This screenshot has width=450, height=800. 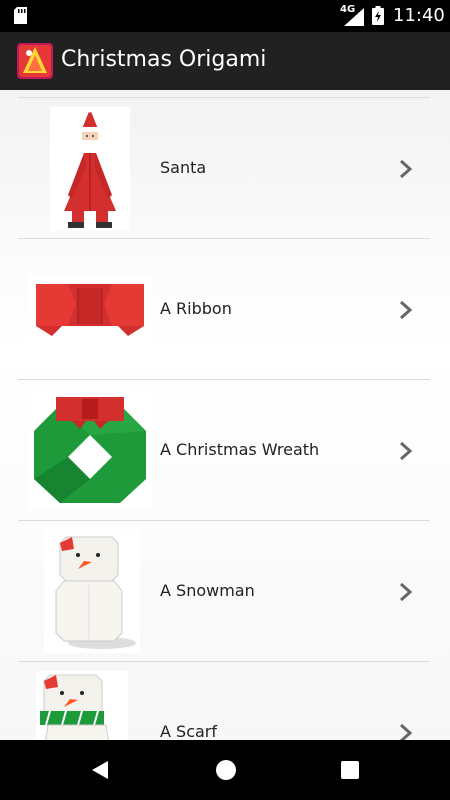 What do you see at coordinates (90, 169) in the screenshot?
I see `santa-origami-image` at bounding box center [90, 169].